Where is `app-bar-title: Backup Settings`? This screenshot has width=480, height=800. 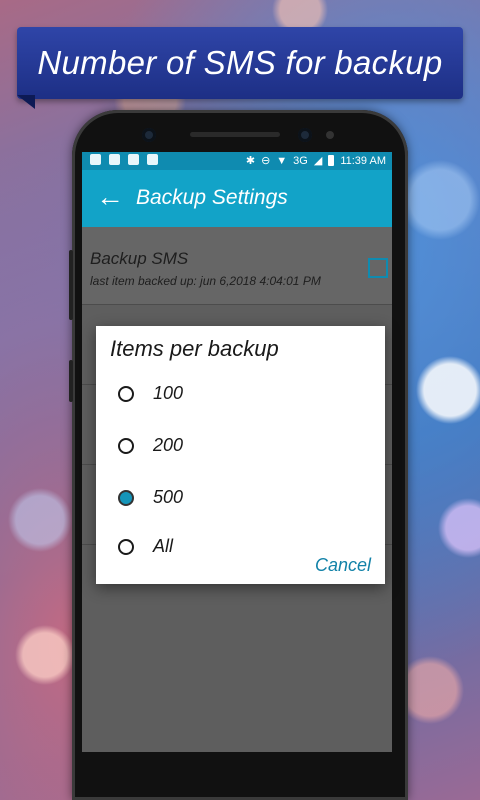
app-bar-title: Backup Settings is located at coordinates (212, 197).